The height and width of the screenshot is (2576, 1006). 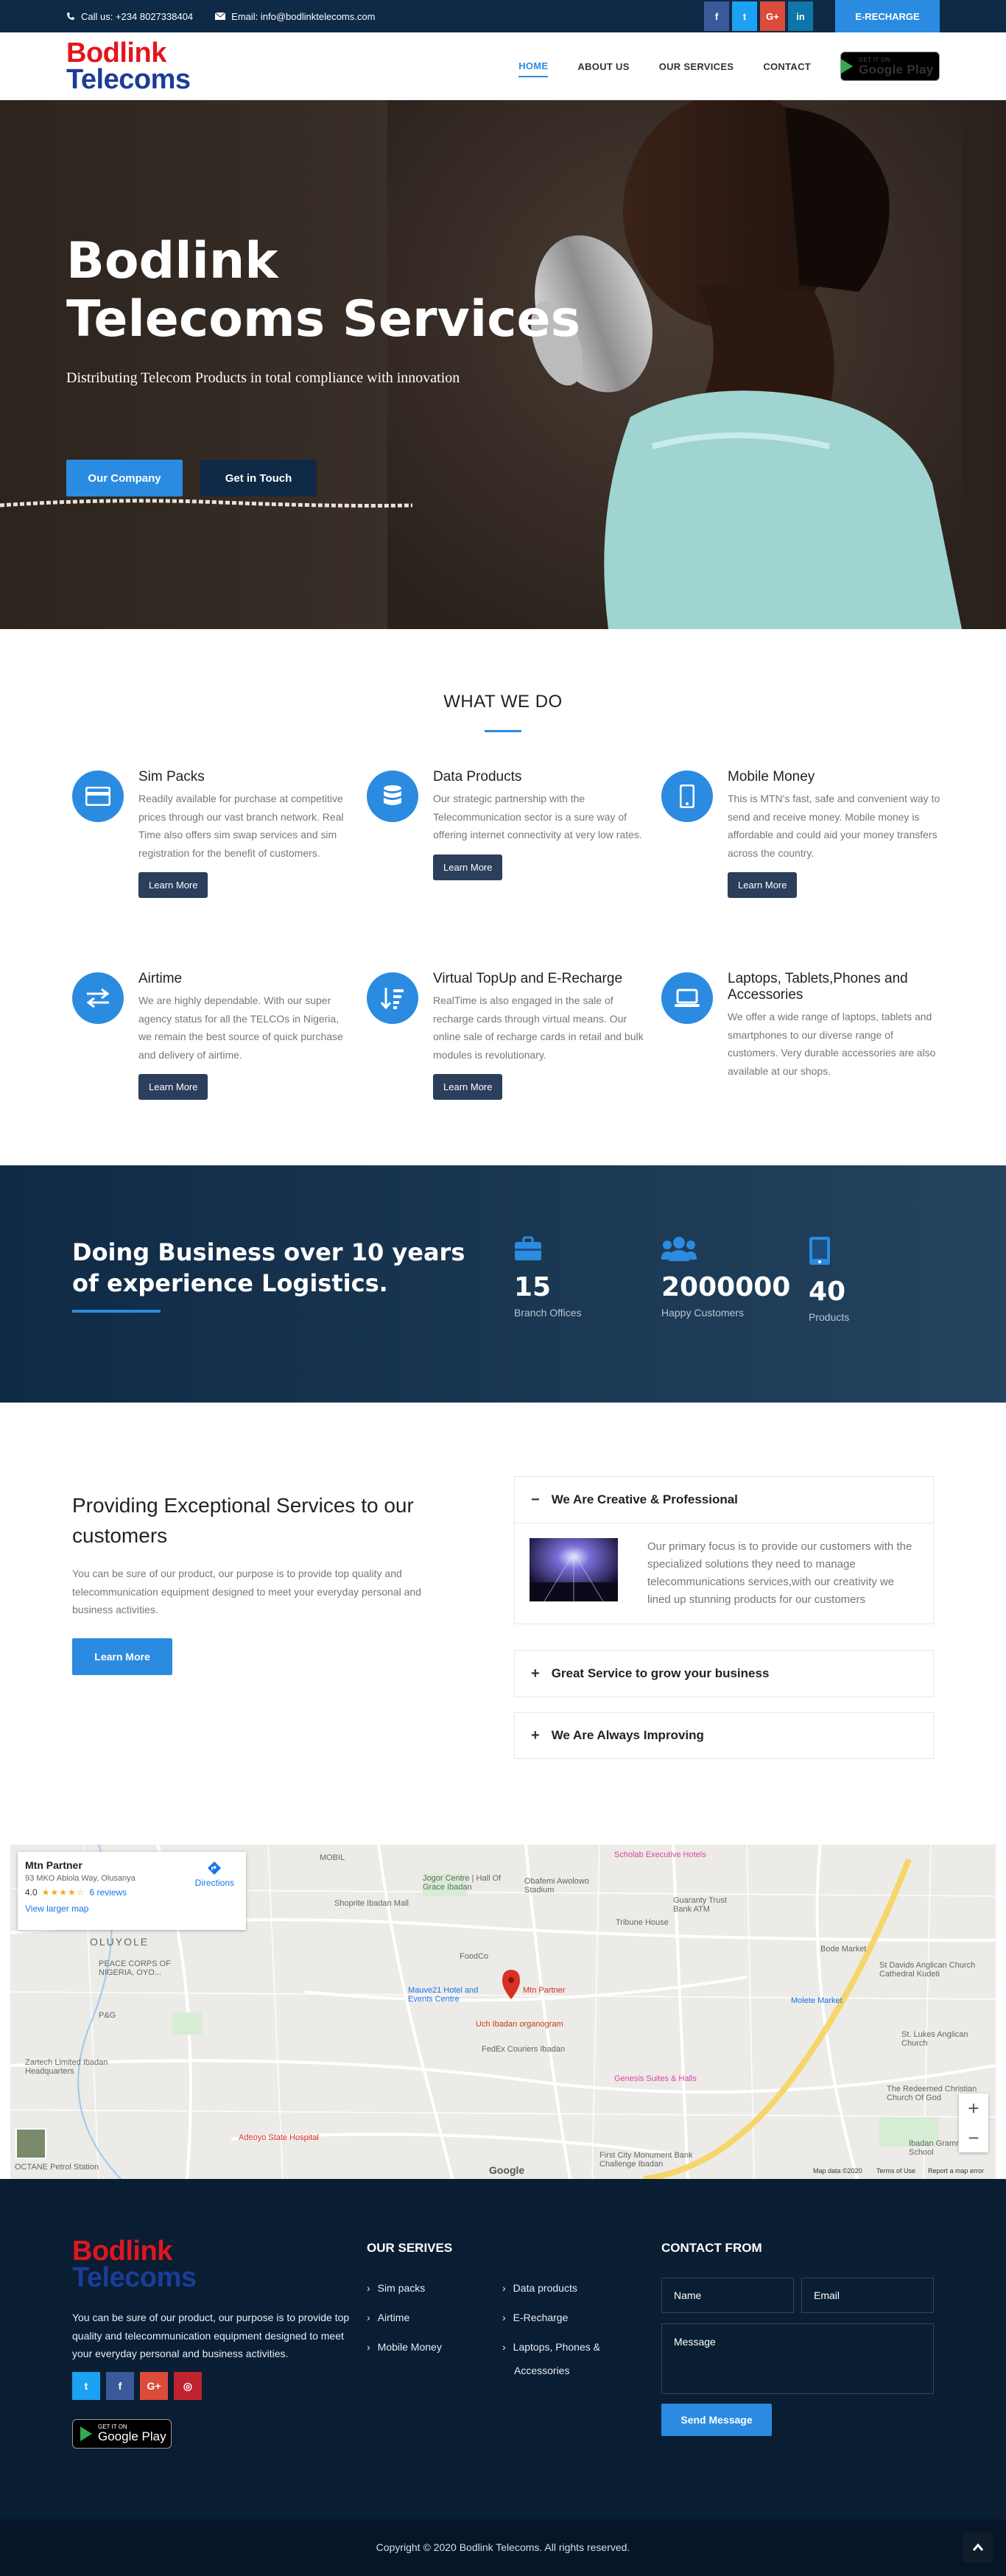 I want to click on footer-link-laptops: Laptops, Phones &, so click(x=551, y=2347).